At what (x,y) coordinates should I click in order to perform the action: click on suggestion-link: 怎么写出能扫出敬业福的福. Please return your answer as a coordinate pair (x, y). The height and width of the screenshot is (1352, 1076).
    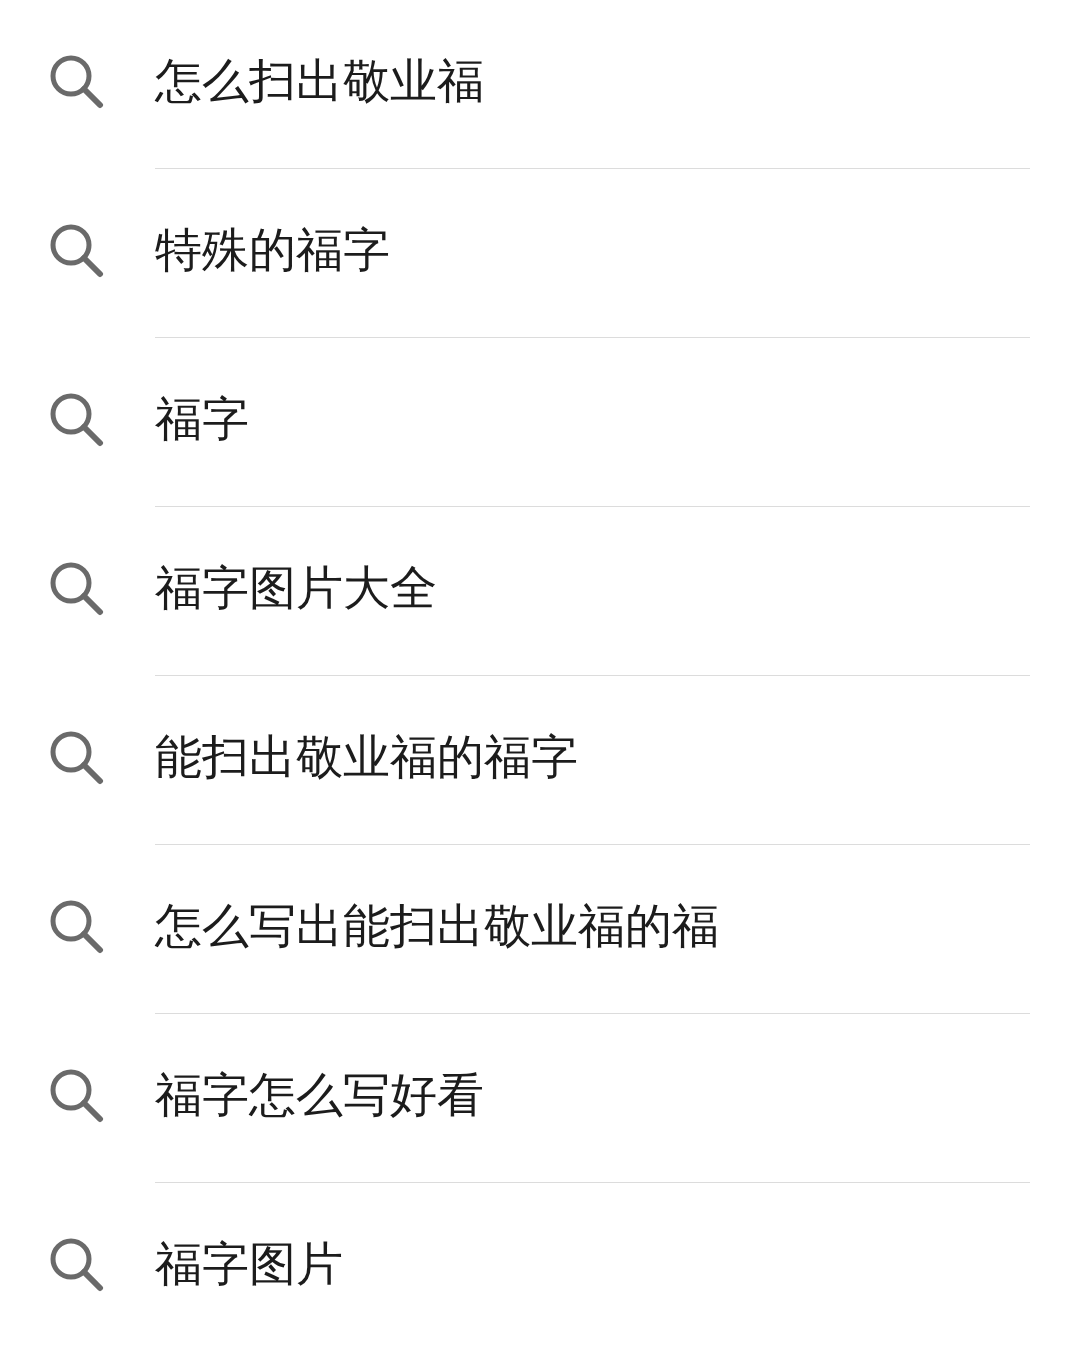
    Looking at the image, I should click on (437, 925).